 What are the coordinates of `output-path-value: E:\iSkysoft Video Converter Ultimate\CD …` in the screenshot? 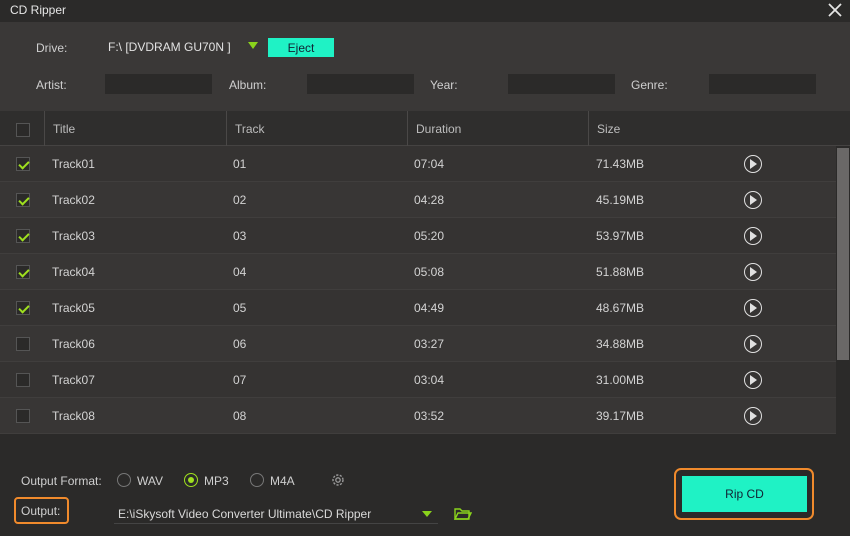 It's located at (245, 514).